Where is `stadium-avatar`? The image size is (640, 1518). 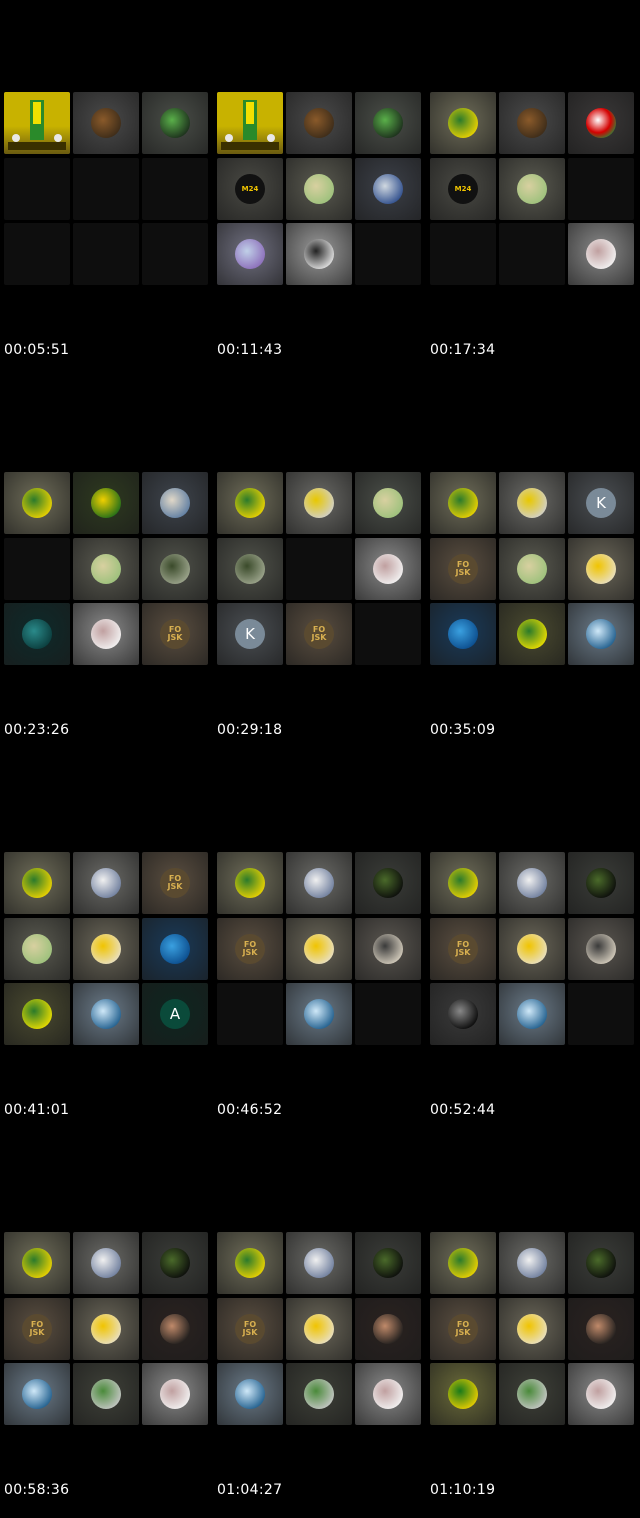 stadium-avatar is located at coordinates (250, 569).